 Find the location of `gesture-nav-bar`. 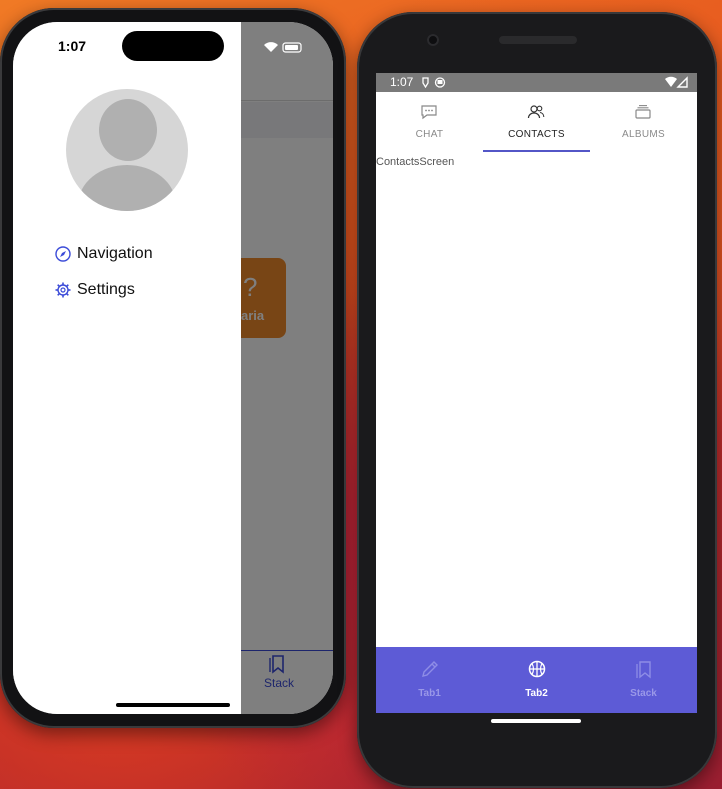

gesture-nav-bar is located at coordinates (536, 721).